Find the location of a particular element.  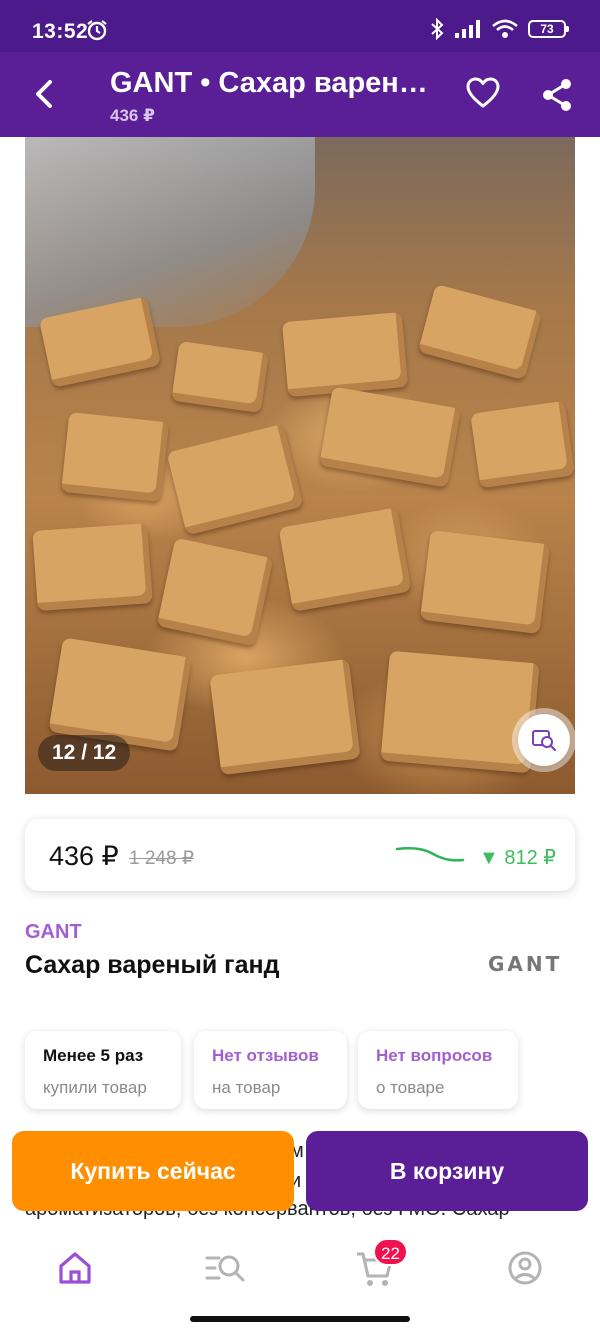

questions-status: Нет вопросов is located at coordinates (434, 1055).